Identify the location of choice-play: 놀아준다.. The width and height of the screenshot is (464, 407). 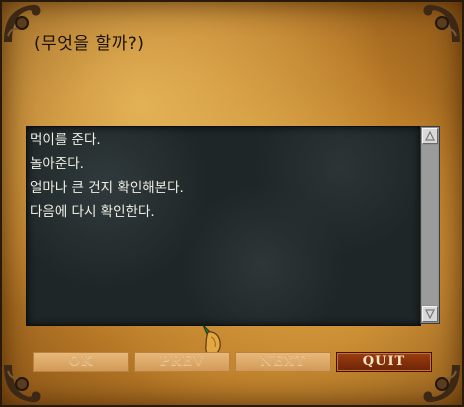
(107, 164).